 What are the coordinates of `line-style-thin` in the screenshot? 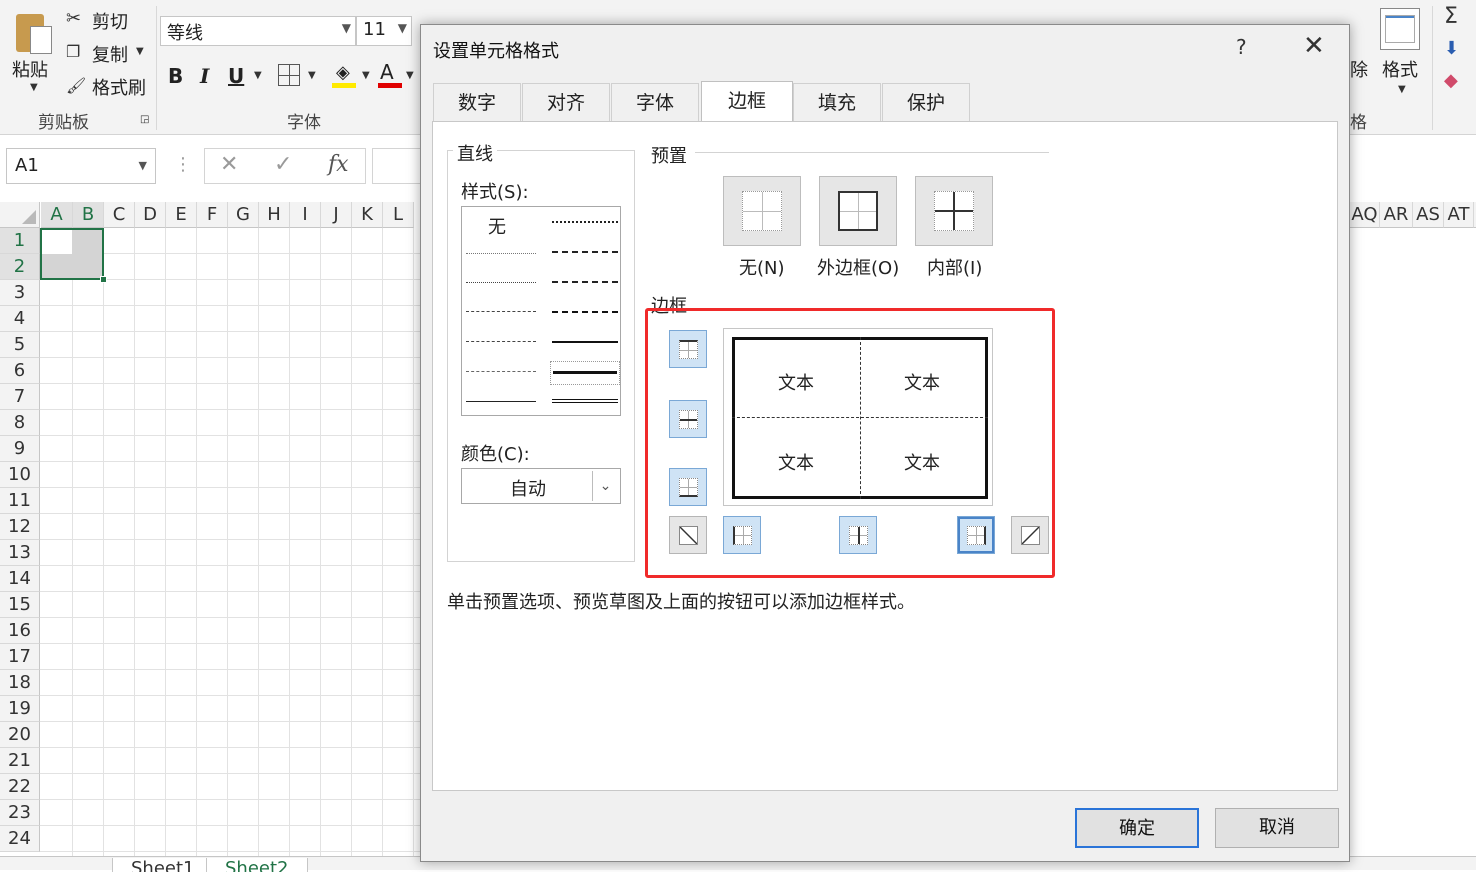 It's located at (501, 401).